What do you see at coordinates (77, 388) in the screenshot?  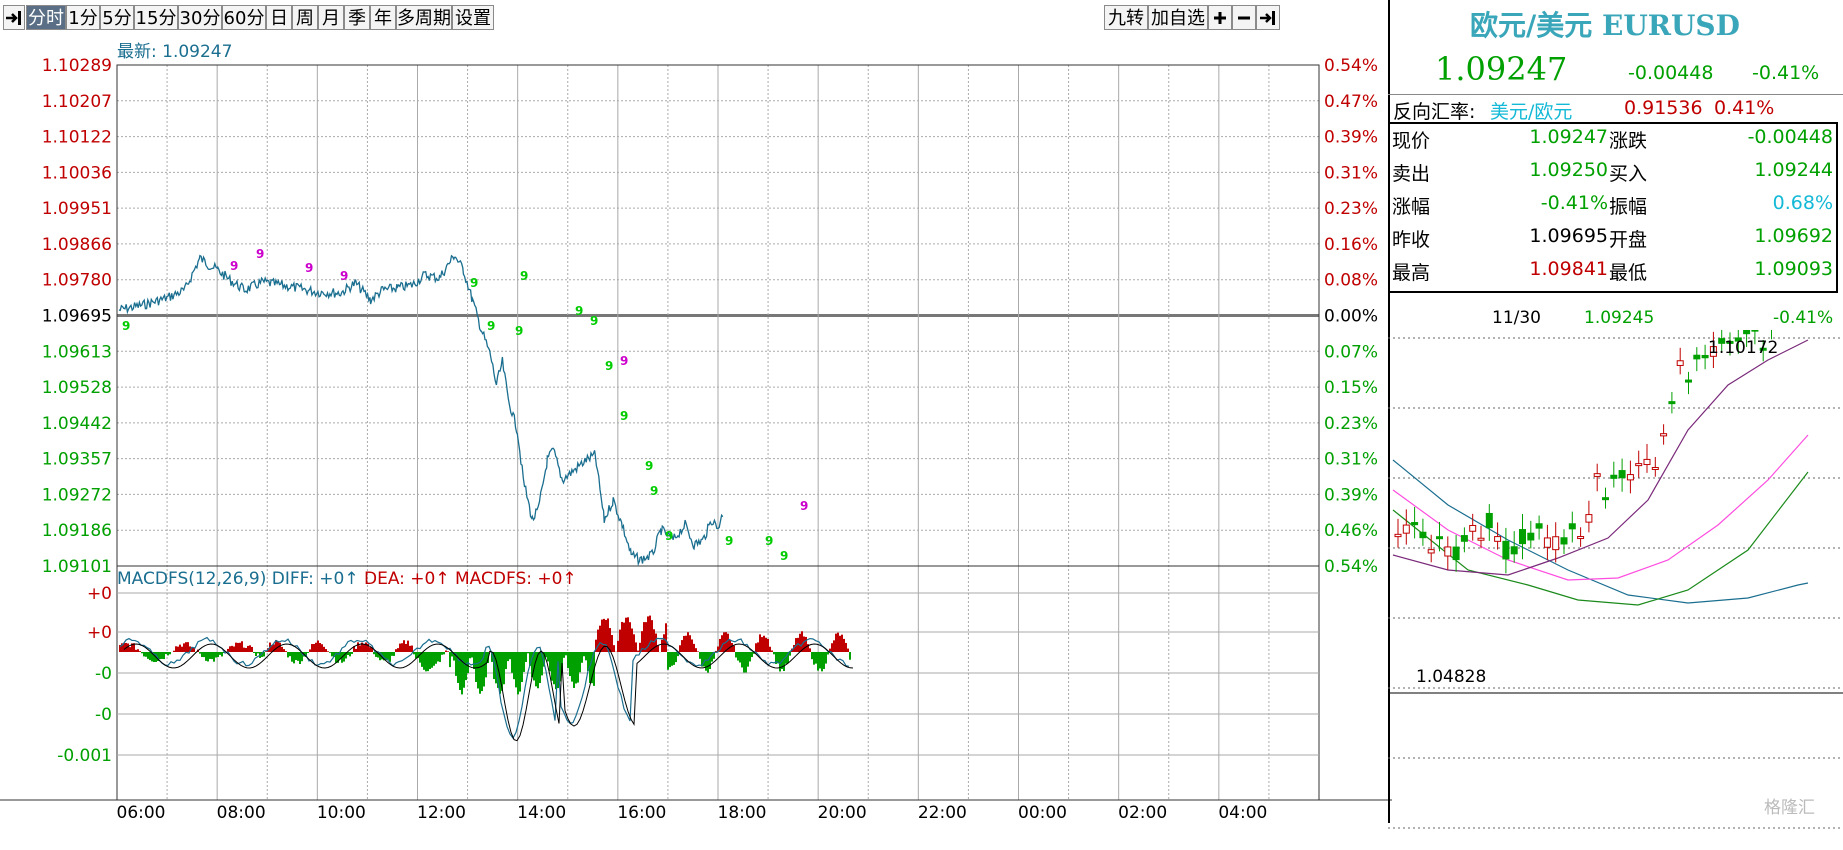 I see `price-axis-label: 1.09528` at bounding box center [77, 388].